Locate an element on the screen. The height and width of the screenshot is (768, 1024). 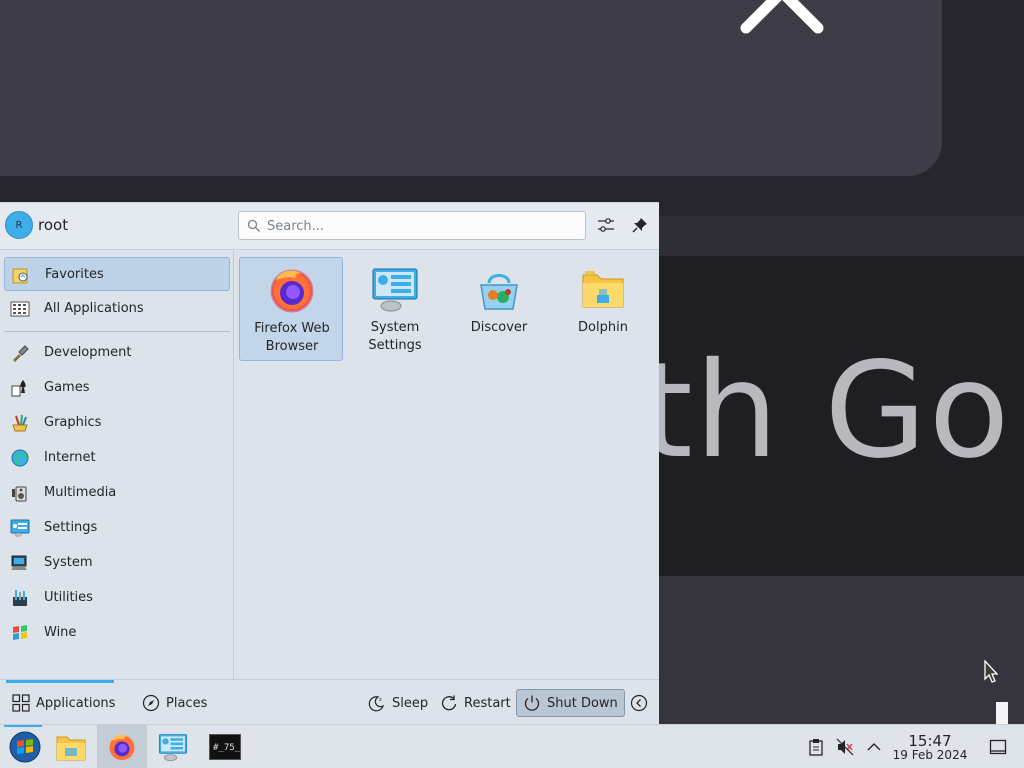
desktop-background-text: th Go is located at coordinates (835, 411).